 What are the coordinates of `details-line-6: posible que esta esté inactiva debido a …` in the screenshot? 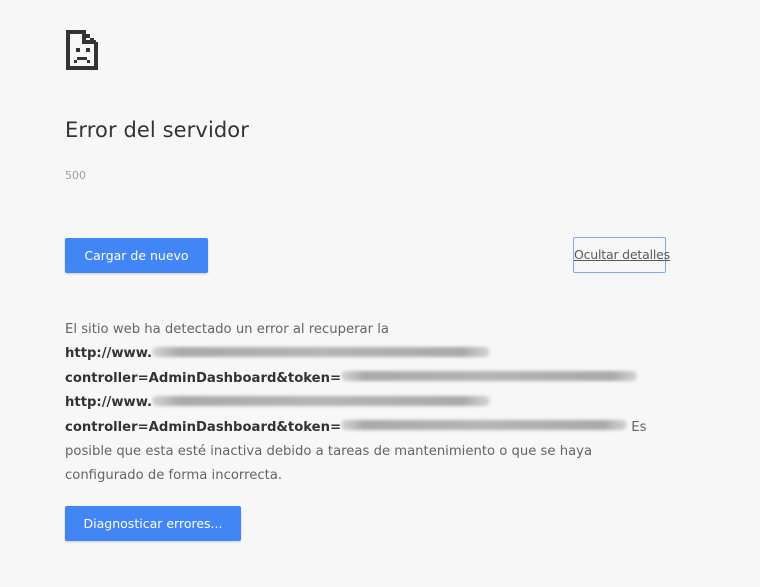 It's located at (329, 452).